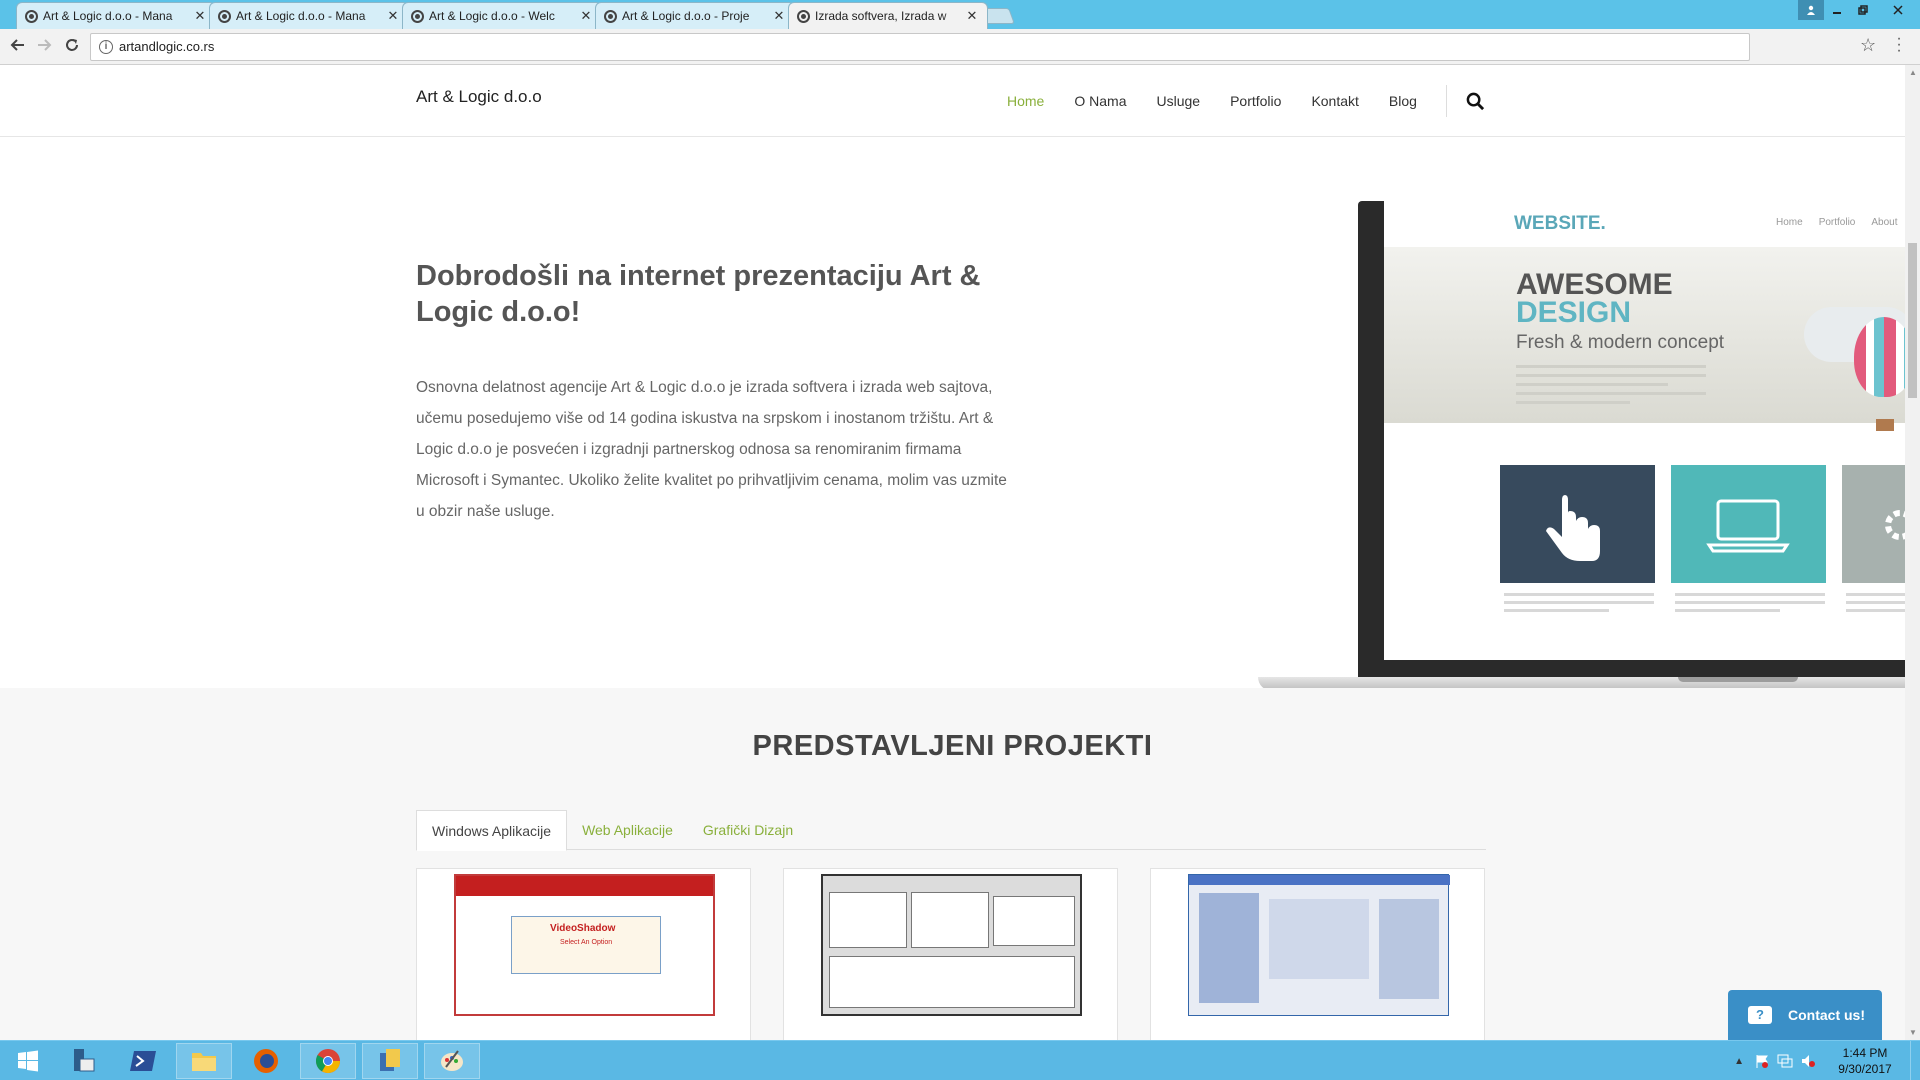 The height and width of the screenshot is (1080, 1920). I want to click on mockup-headline-1: AWESOME, so click(1594, 284).